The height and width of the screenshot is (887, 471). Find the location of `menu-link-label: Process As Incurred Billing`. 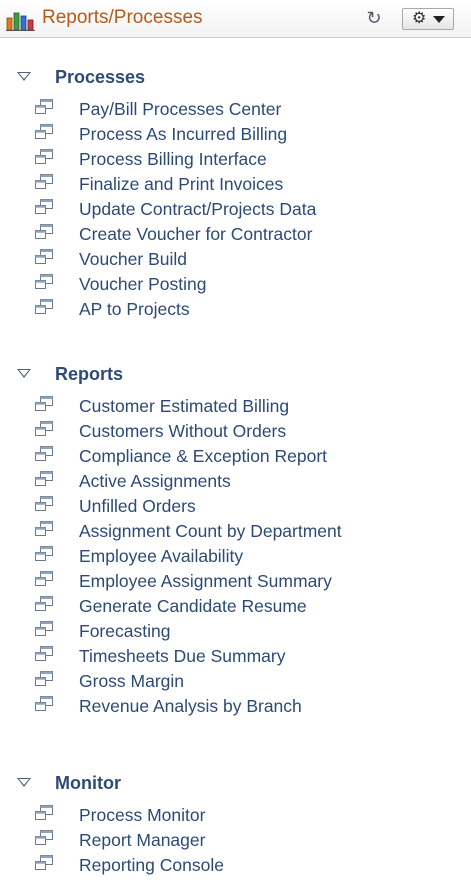

menu-link-label: Process As Incurred Billing is located at coordinates (183, 134).